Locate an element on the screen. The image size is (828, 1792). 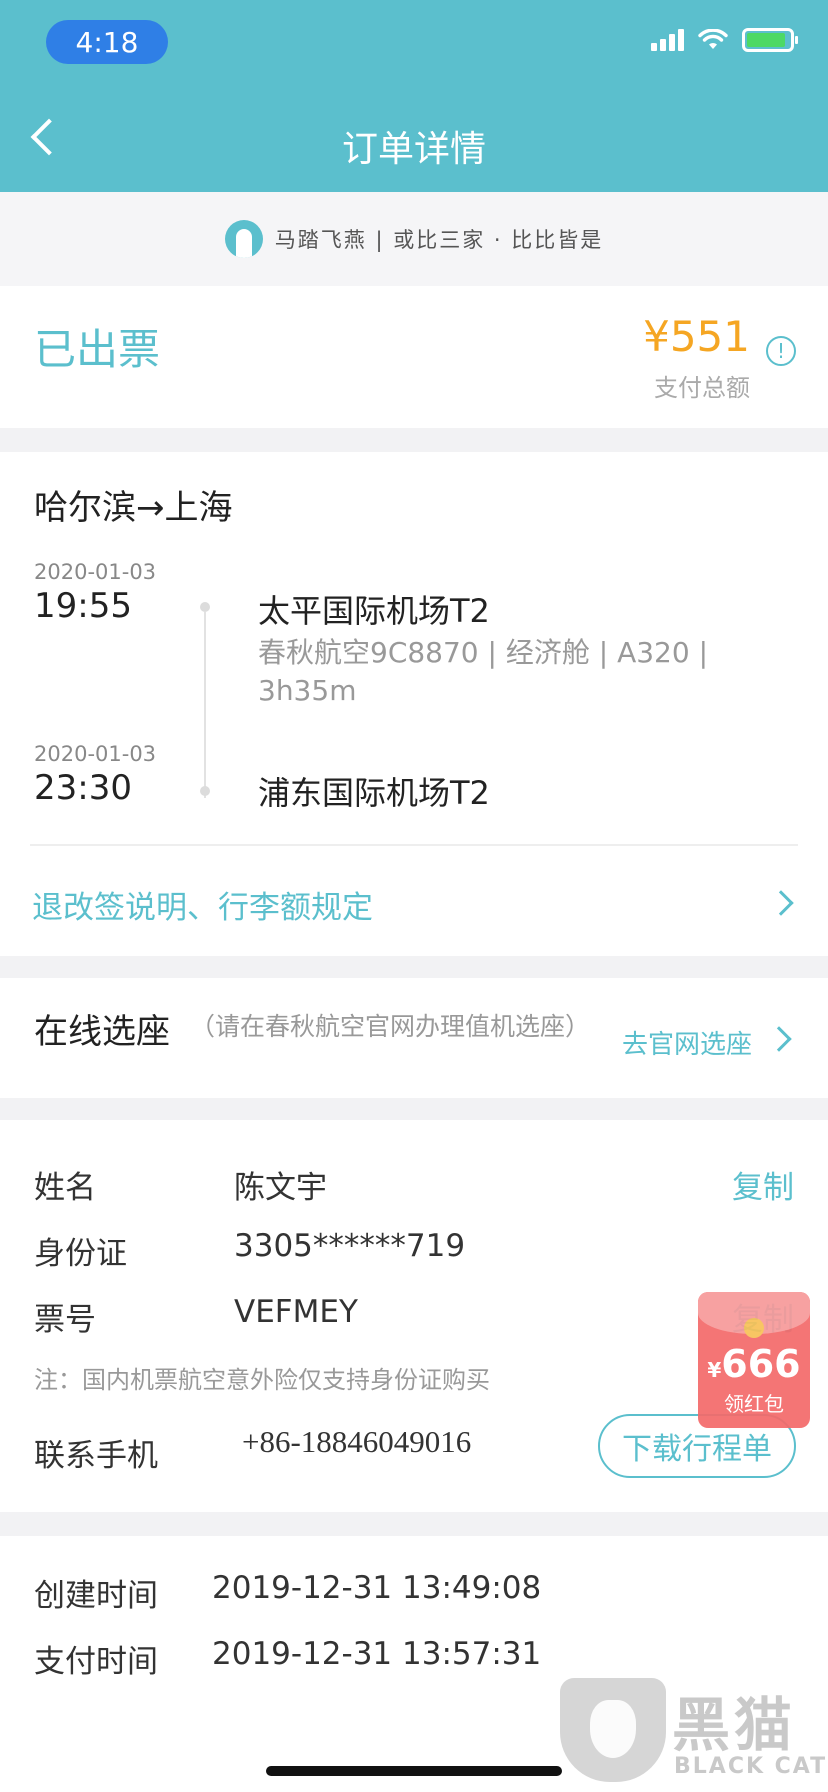
created-time-label: 创建时间 is located at coordinates (96, 1596).